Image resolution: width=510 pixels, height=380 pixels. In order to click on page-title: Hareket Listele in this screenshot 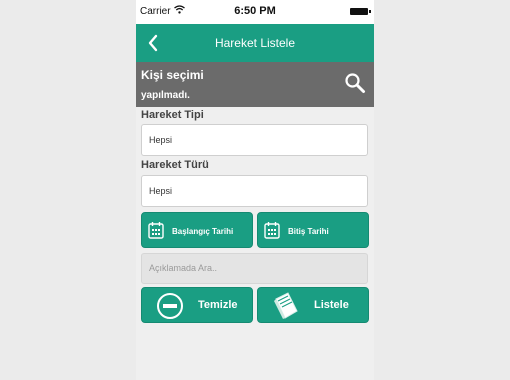, I will do `click(255, 43)`.